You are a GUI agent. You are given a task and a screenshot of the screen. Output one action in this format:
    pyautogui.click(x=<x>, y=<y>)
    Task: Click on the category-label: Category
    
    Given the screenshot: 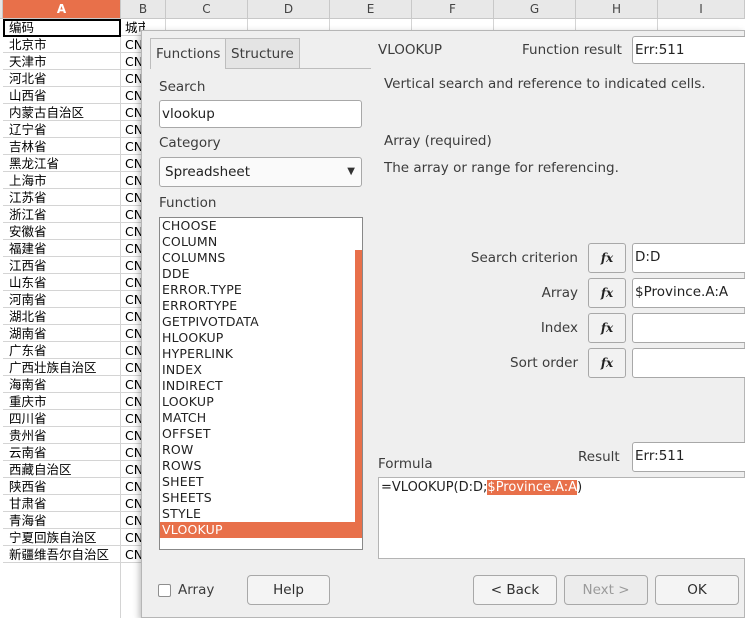 What is the action you would take?
    pyautogui.click(x=190, y=143)
    